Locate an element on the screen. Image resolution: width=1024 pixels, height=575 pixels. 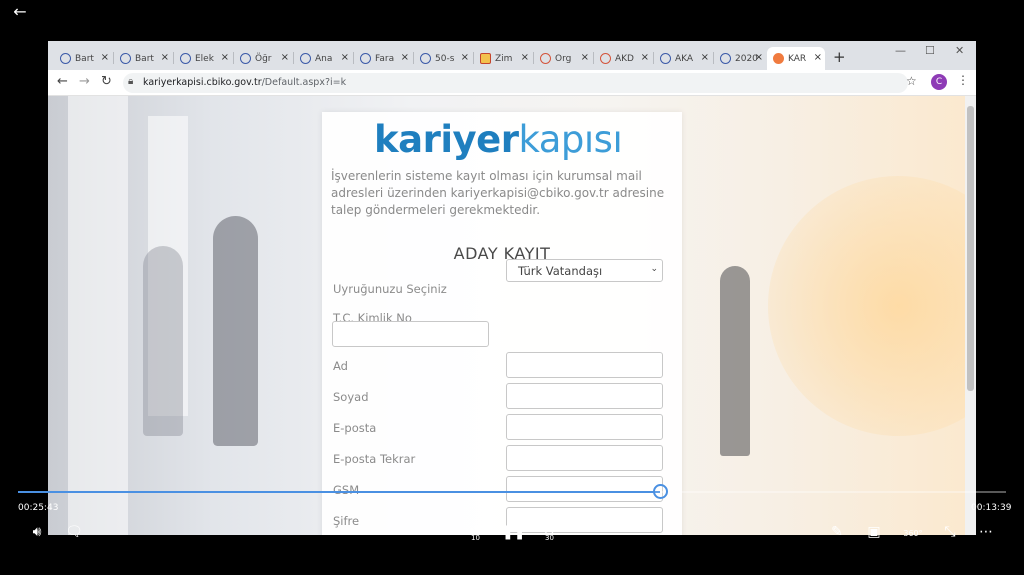
name-input is located at coordinates (584, 365).